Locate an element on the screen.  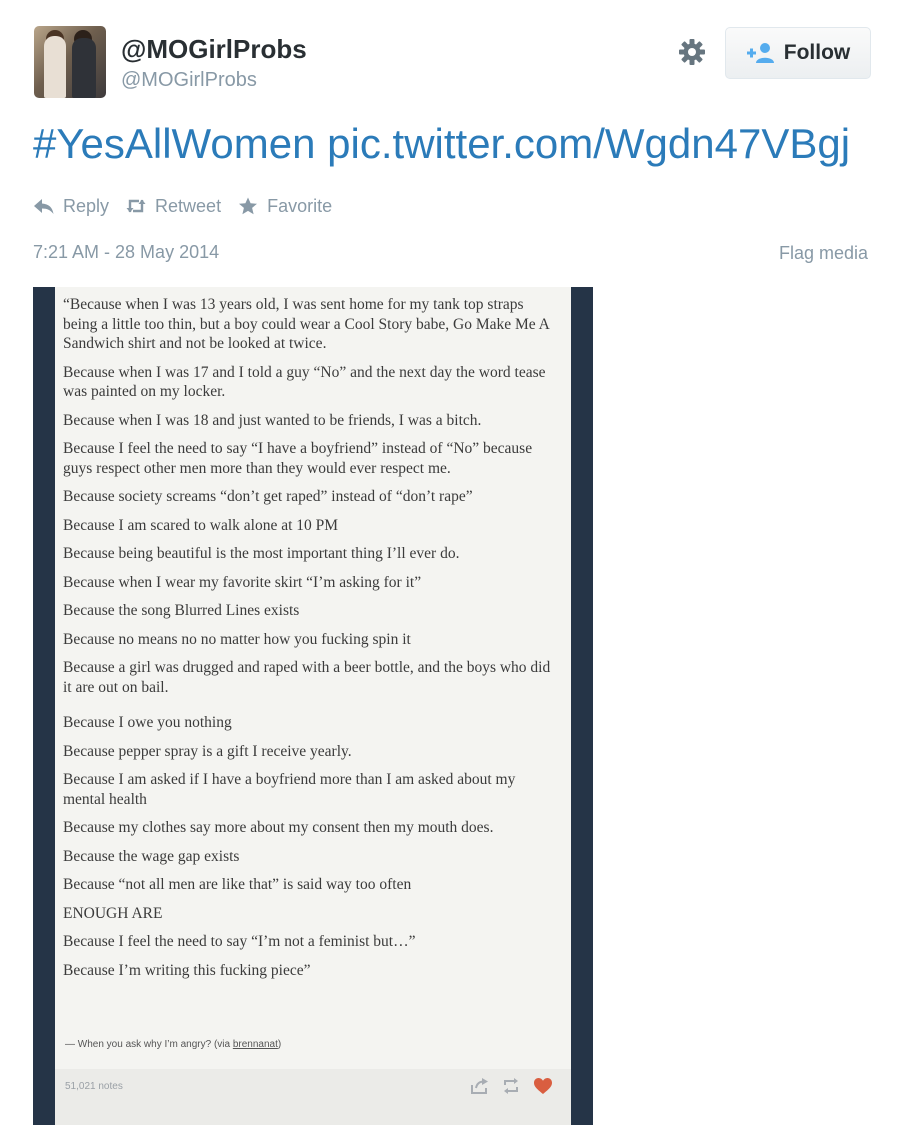
quote-line: ENOUGH ARE is located at coordinates (113, 913).